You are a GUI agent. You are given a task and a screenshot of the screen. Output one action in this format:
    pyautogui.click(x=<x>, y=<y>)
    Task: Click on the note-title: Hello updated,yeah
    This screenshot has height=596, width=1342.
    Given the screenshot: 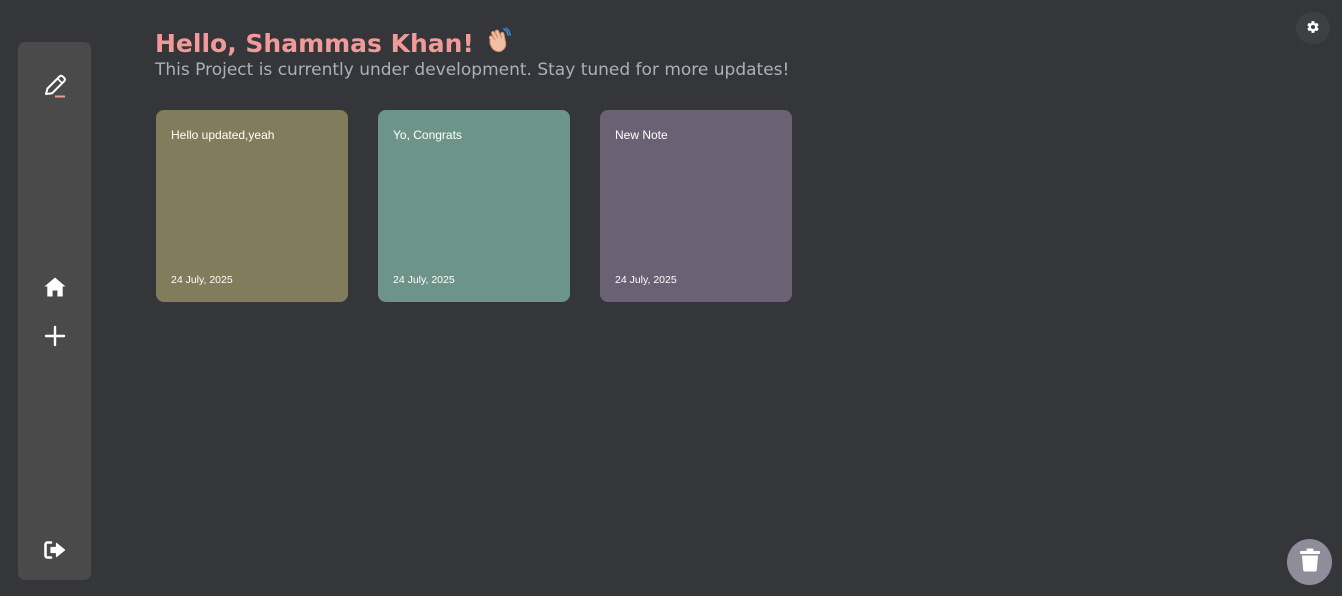 What is the action you would take?
    pyautogui.click(x=223, y=135)
    